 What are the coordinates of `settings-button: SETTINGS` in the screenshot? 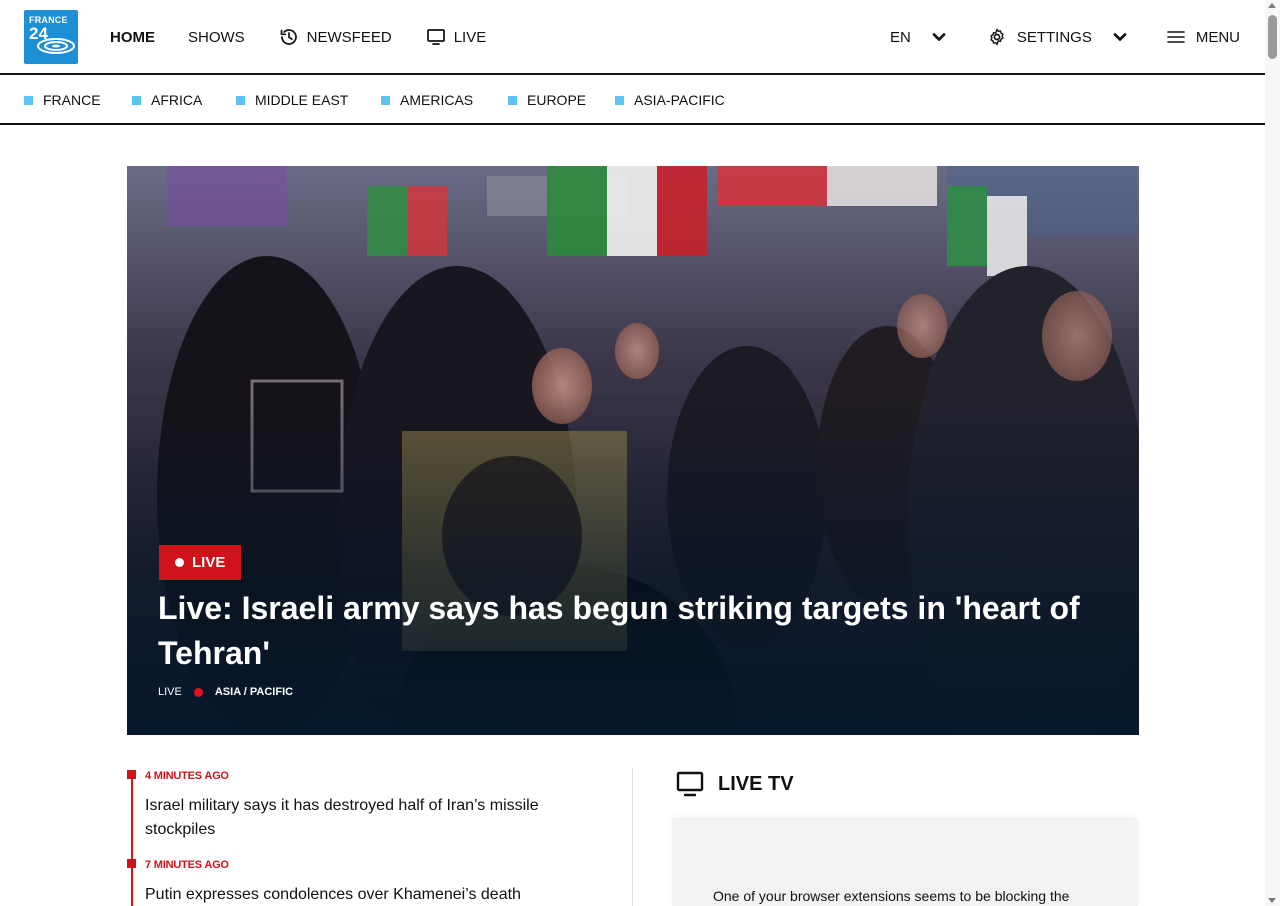 It's located at (1058, 37).